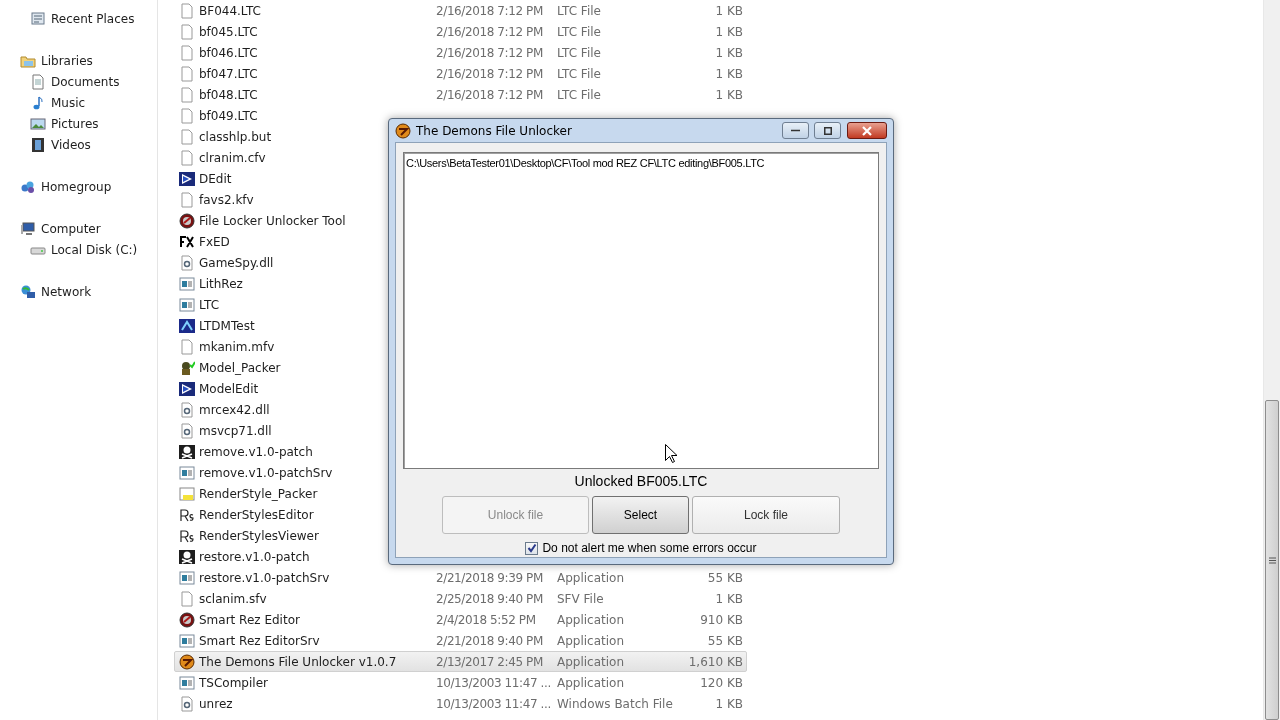 Image resolution: width=1280 pixels, height=720 pixels. I want to click on file-name: restore.v1.0-patch, so click(254, 556).